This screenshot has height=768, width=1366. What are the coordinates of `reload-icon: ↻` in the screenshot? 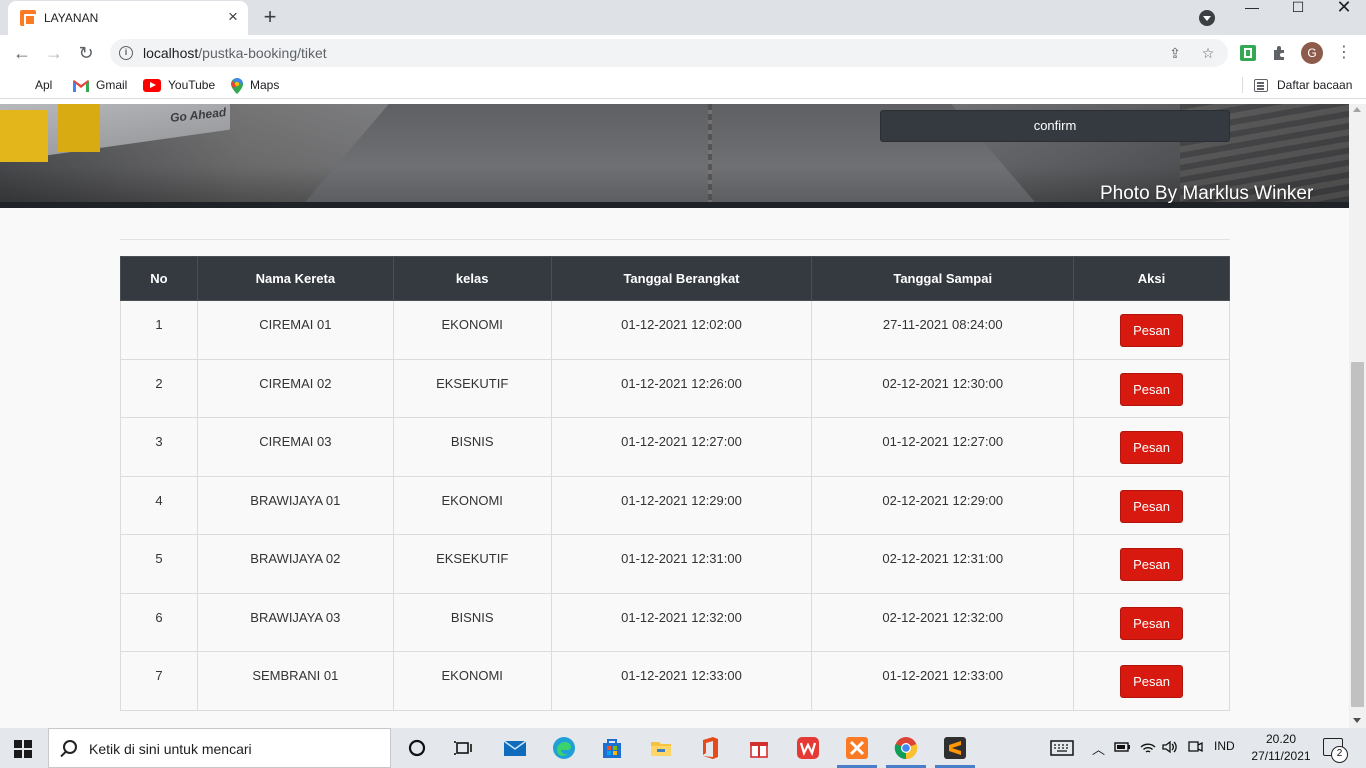 It's located at (86, 53).